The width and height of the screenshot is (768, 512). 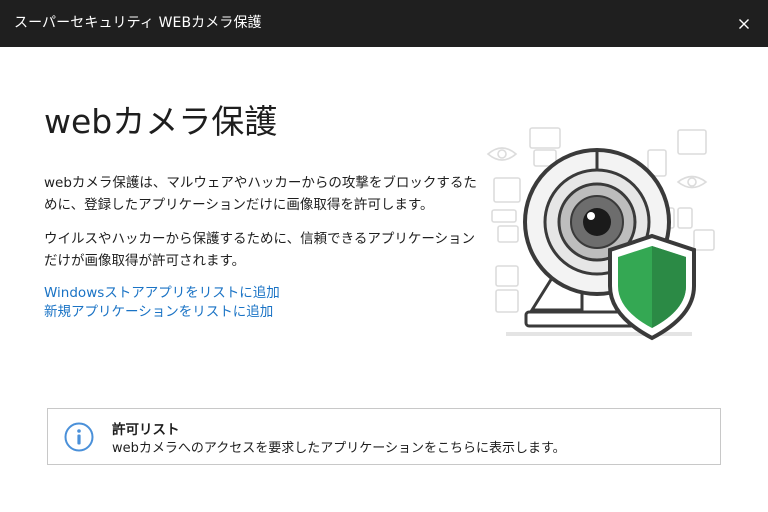 I want to click on allow-list-description: webカメラへのアクセスを要求したアプリケーションをこちらに表示します。, so click(x=339, y=448).